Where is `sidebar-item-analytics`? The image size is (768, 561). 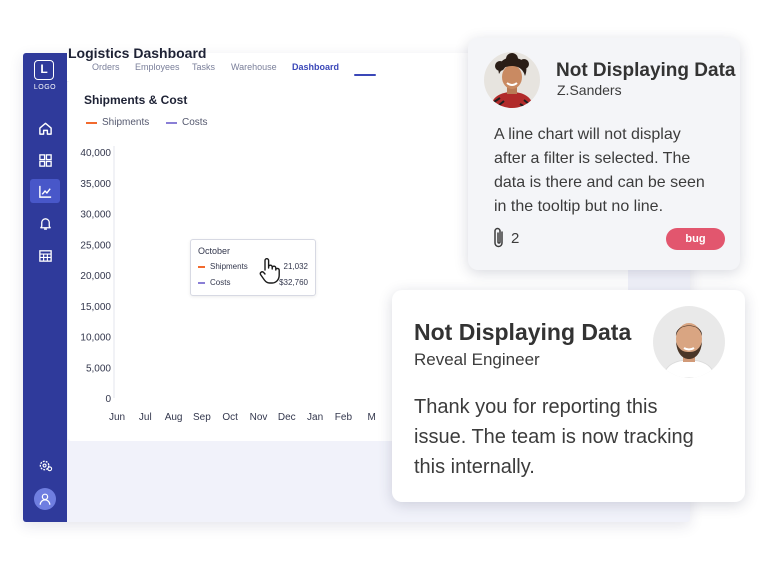 sidebar-item-analytics is located at coordinates (45, 191).